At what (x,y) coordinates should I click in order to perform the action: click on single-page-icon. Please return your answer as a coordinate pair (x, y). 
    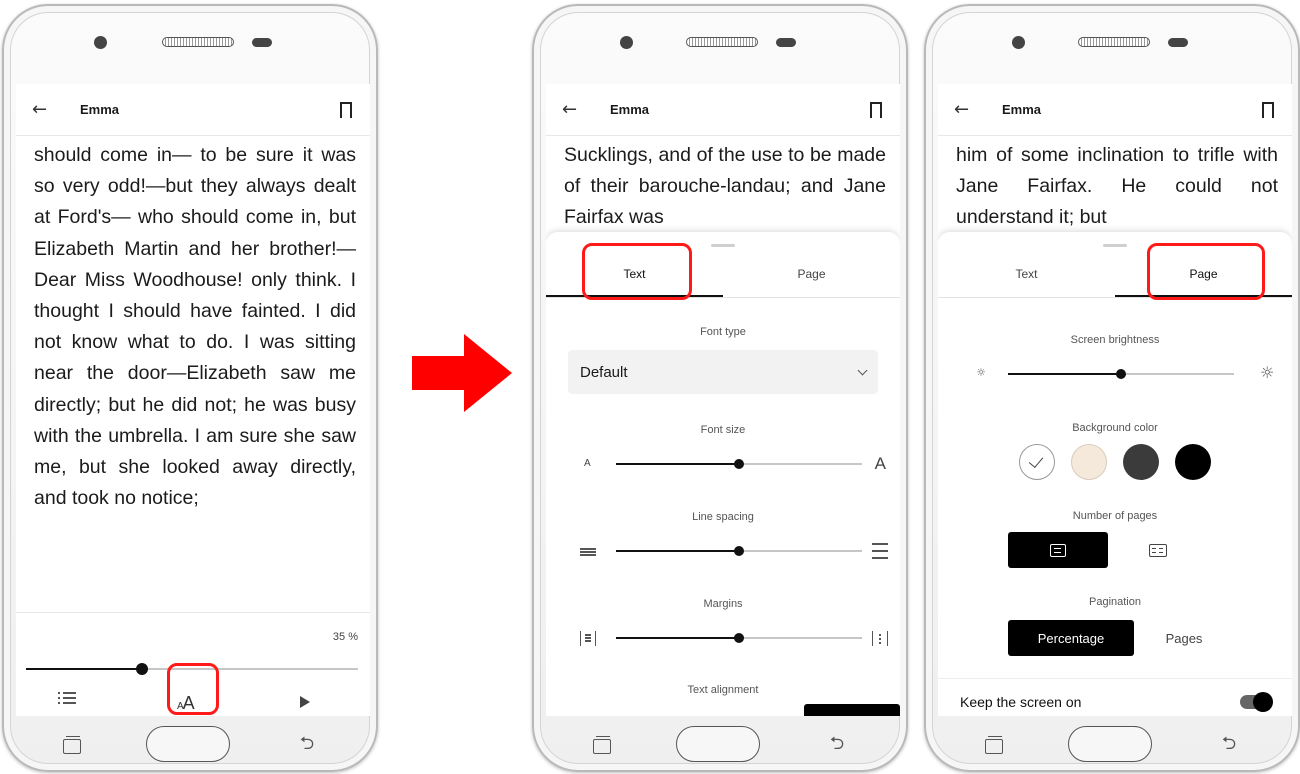
    Looking at the image, I should click on (1058, 550).